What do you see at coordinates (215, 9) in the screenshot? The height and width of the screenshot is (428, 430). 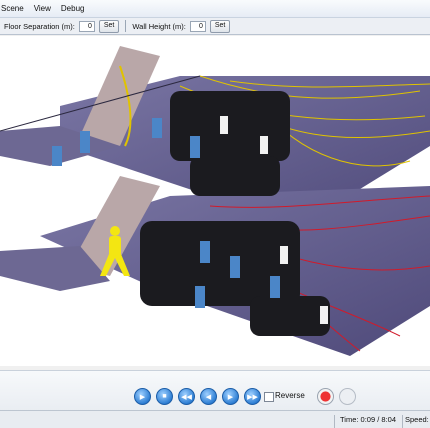 I see `menu-bar: Scene View Debug` at bounding box center [215, 9].